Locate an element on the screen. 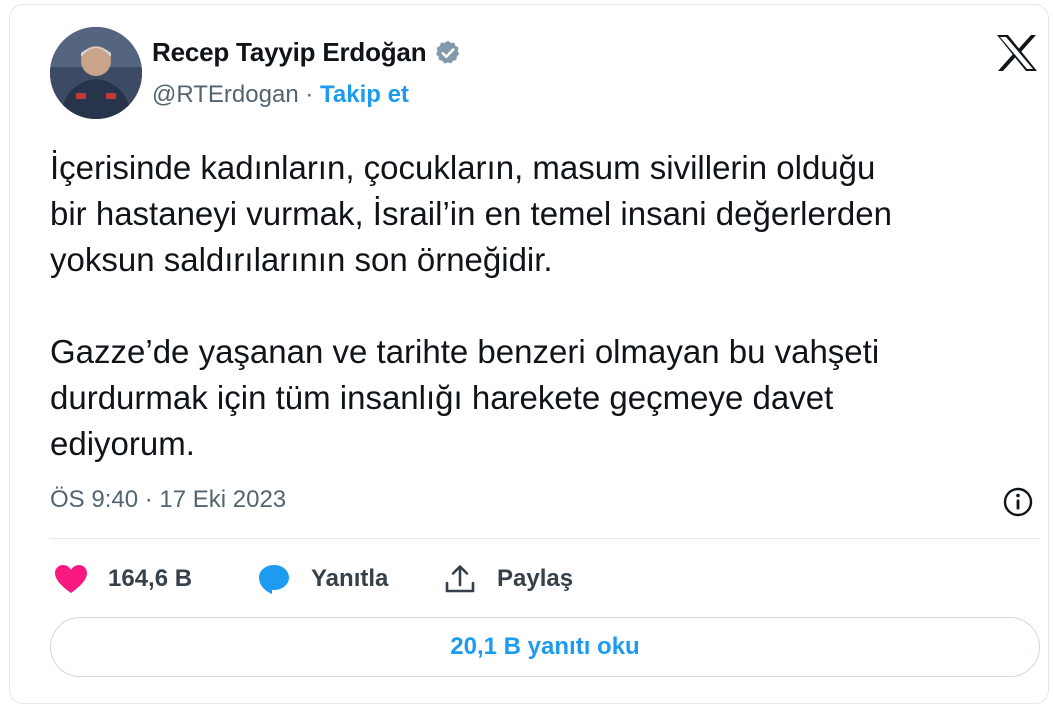  read-replies-label: 20,1 B yanıtı oku is located at coordinates (545, 646).